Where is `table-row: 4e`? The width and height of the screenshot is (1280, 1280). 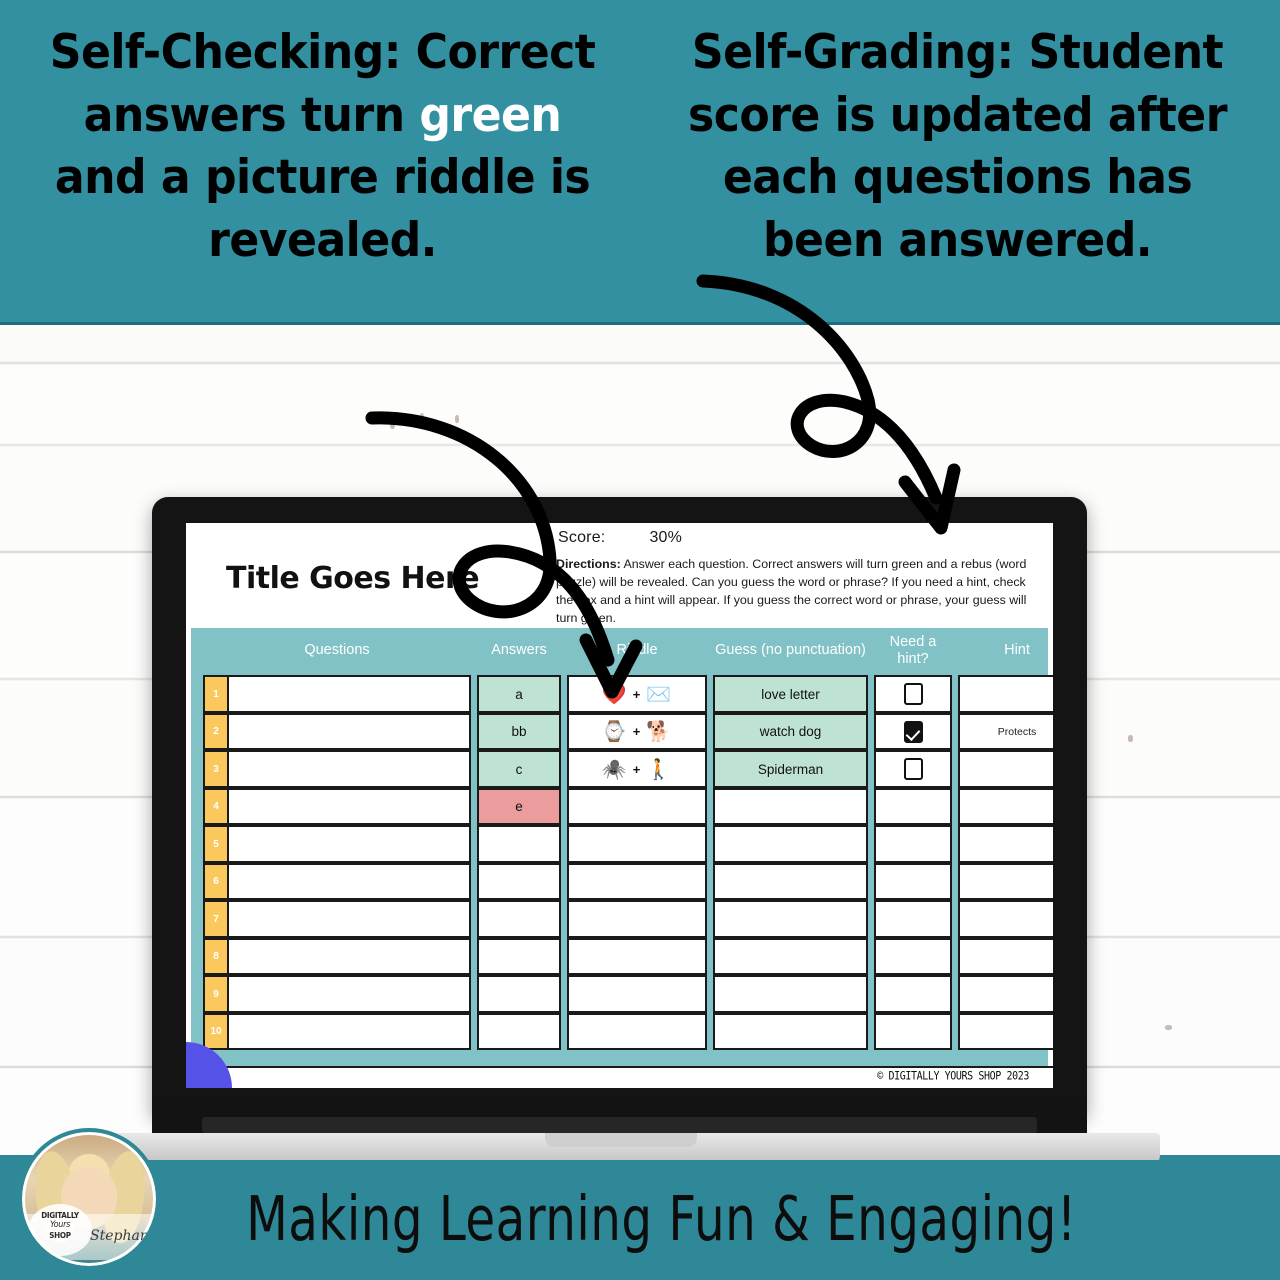 table-row: 4e is located at coordinates (628, 806).